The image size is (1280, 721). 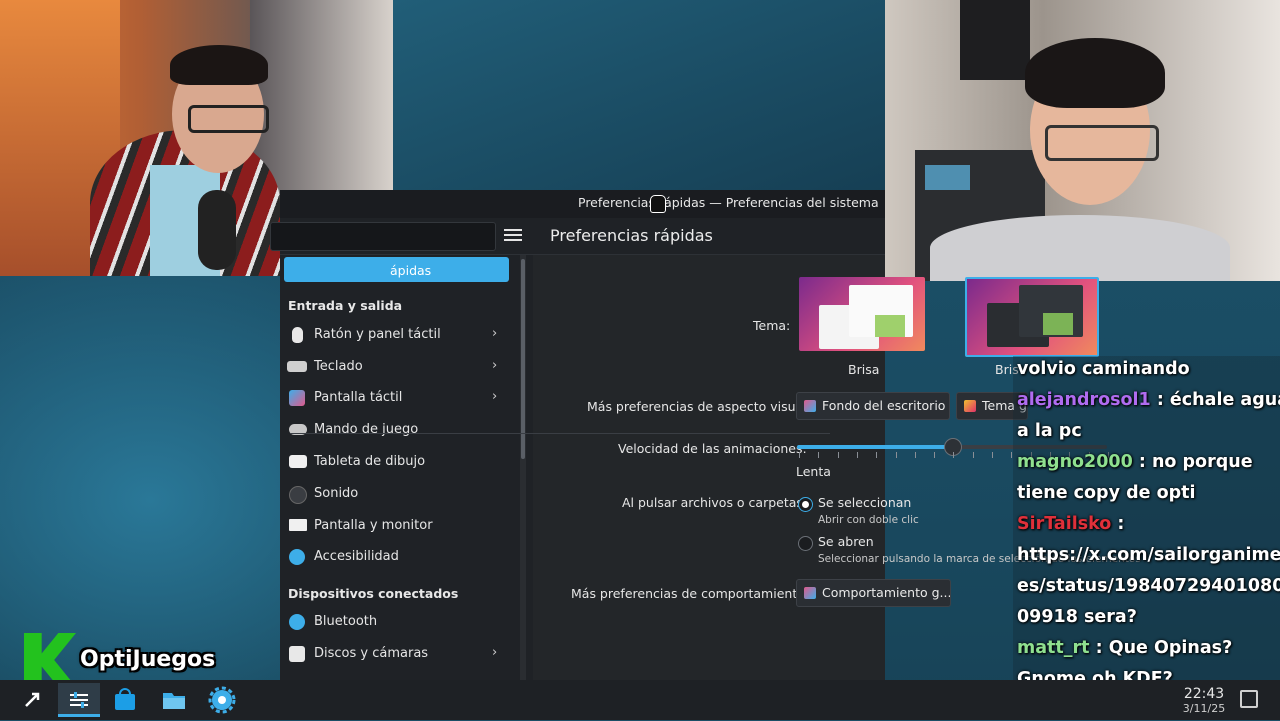 What do you see at coordinates (1064, 524) in the screenshot?
I see `chat-username: SirTailsko` at bounding box center [1064, 524].